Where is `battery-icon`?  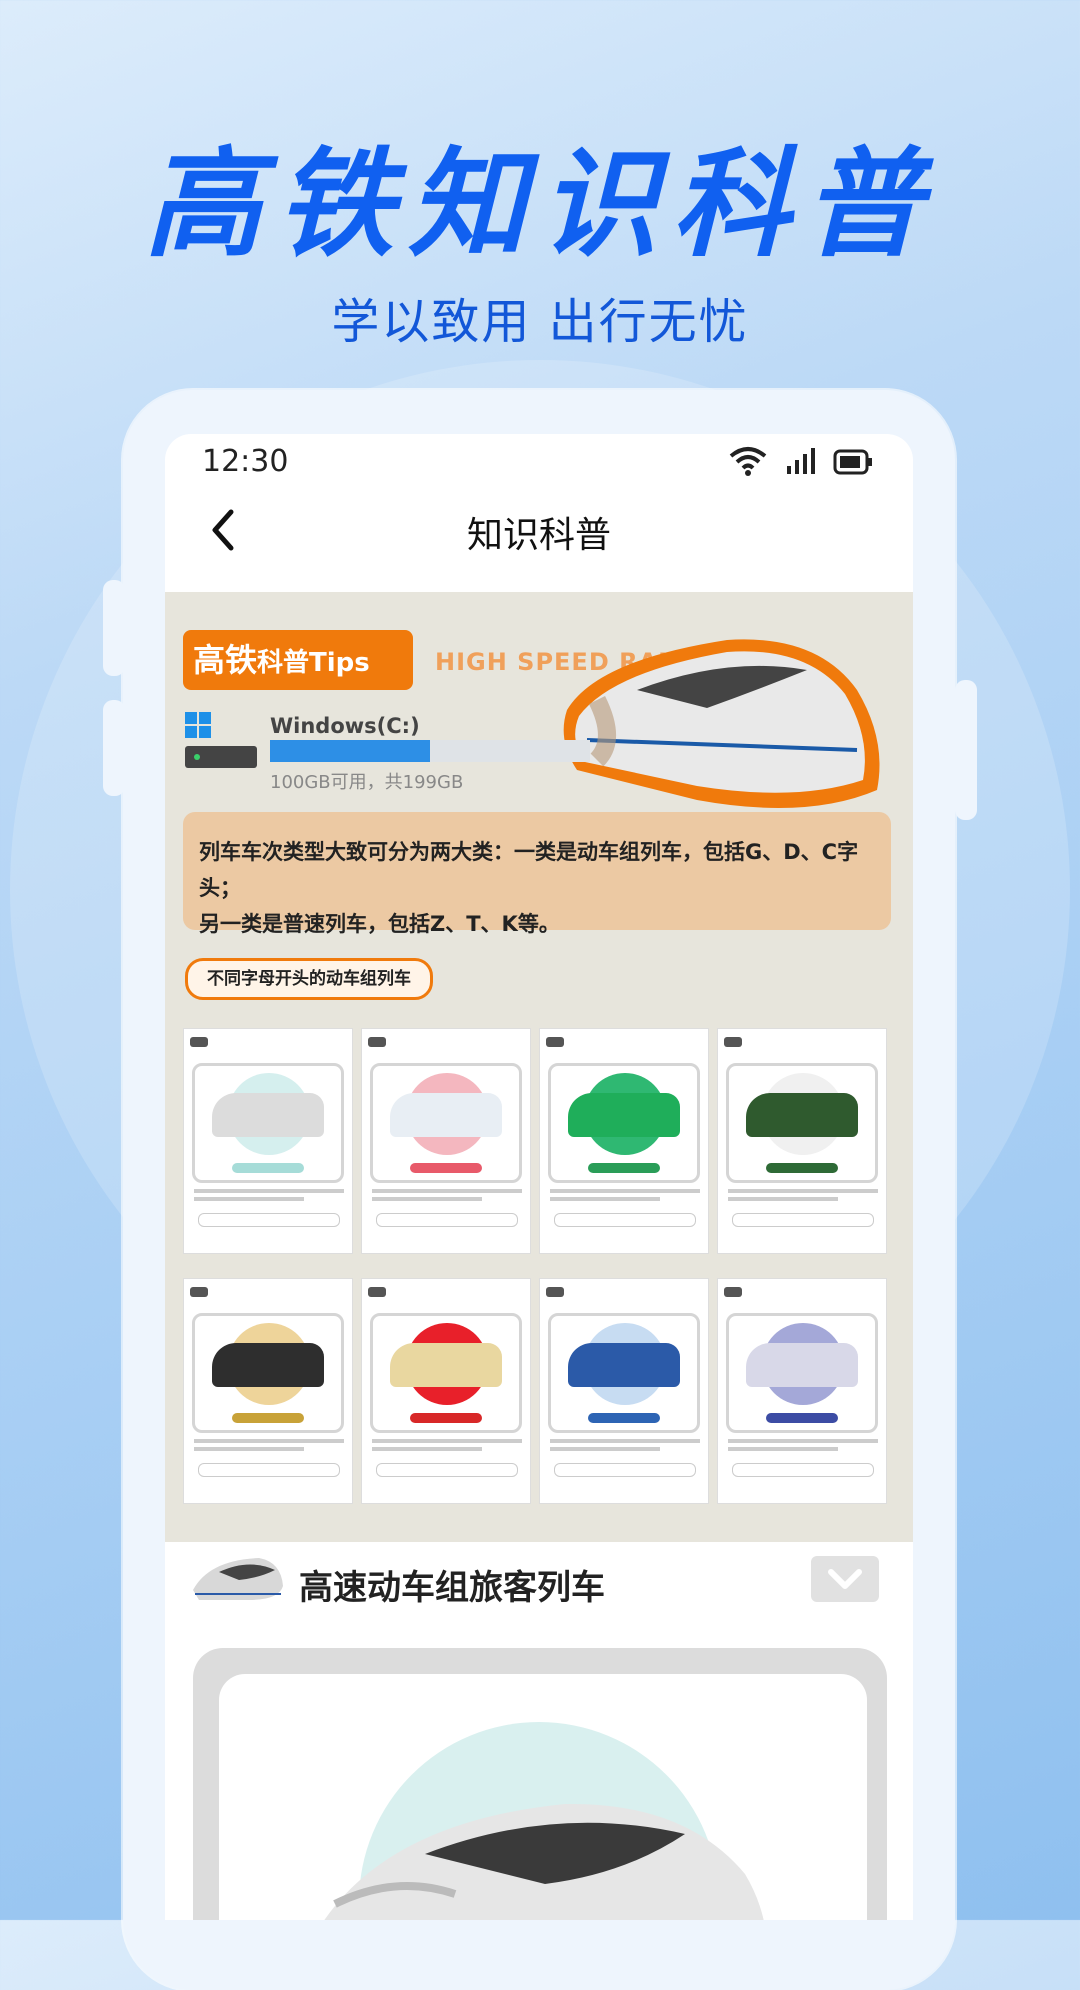
battery-icon is located at coordinates (852, 462).